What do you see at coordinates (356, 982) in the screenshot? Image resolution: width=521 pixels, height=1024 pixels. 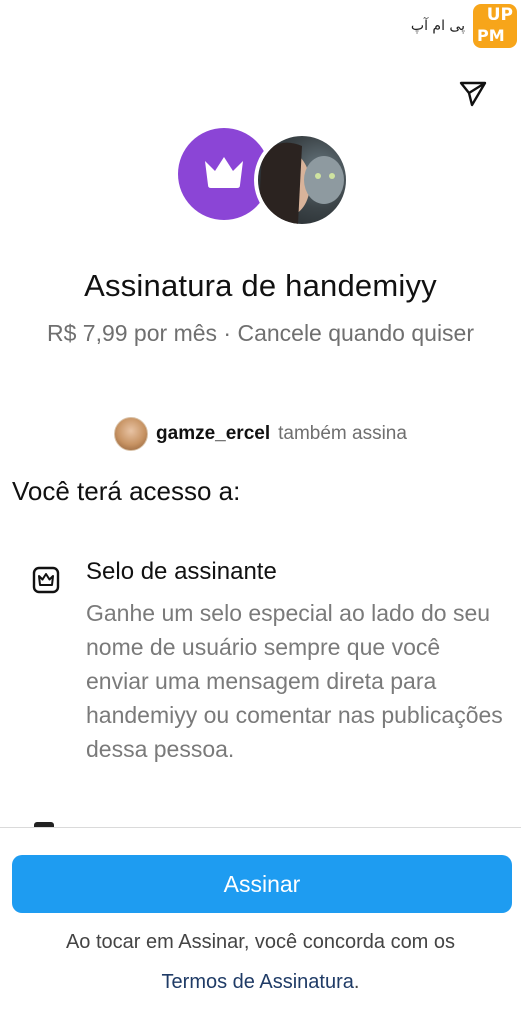 I see `terms-suffix: .` at bounding box center [356, 982].